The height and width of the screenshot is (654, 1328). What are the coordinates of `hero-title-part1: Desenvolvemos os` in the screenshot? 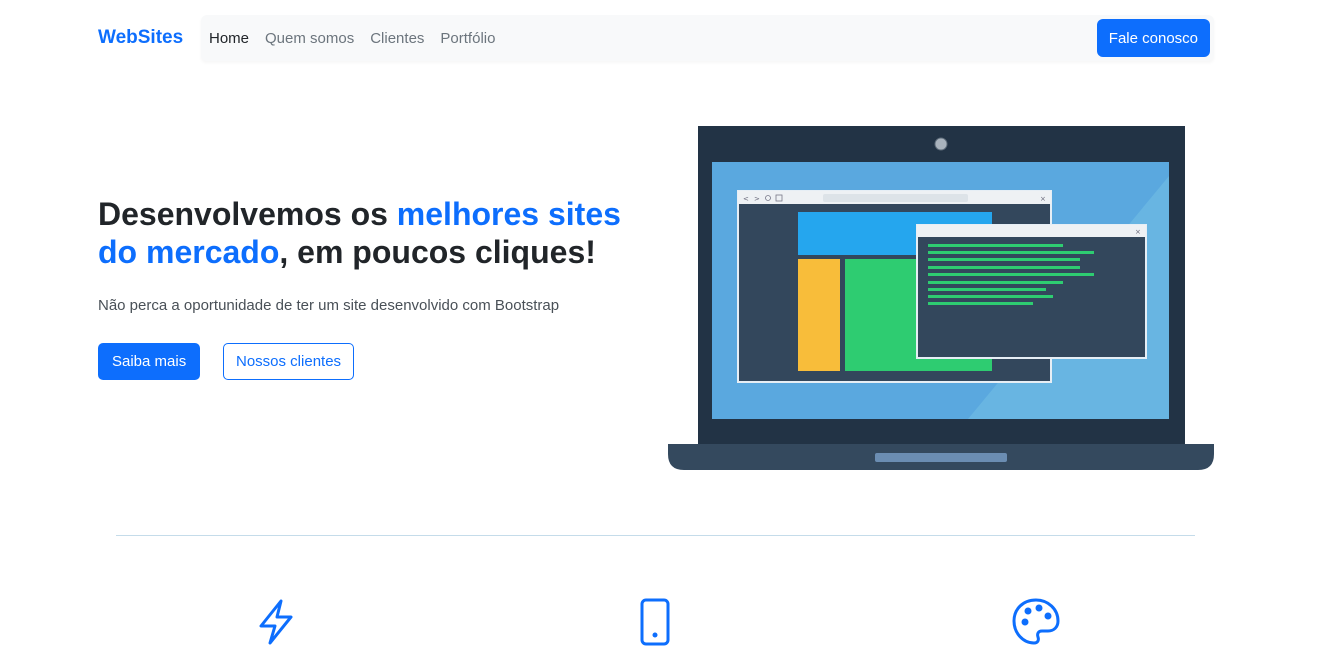 It's located at (247, 214).